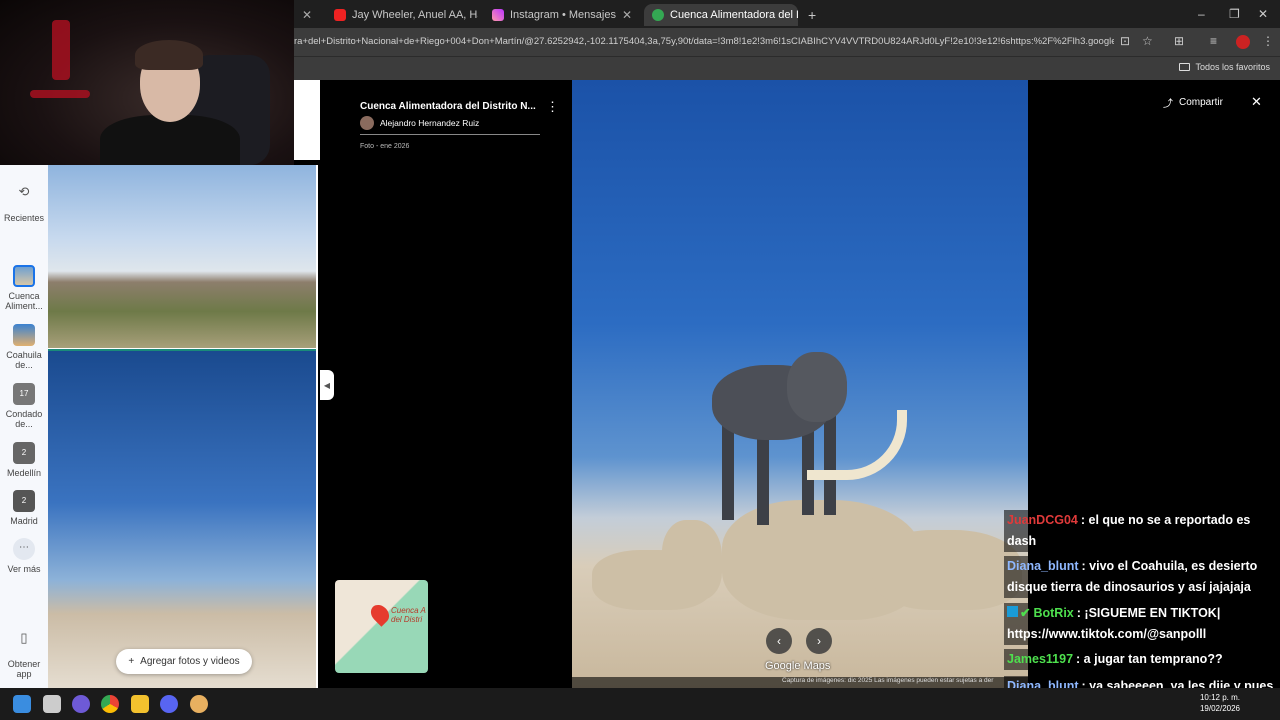 The image size is (1280, 720). What do you see at coordinates (798, 666) in the screenshot?
I see `google-maps-logo: Google Maps` at bounding box center [798, 666].